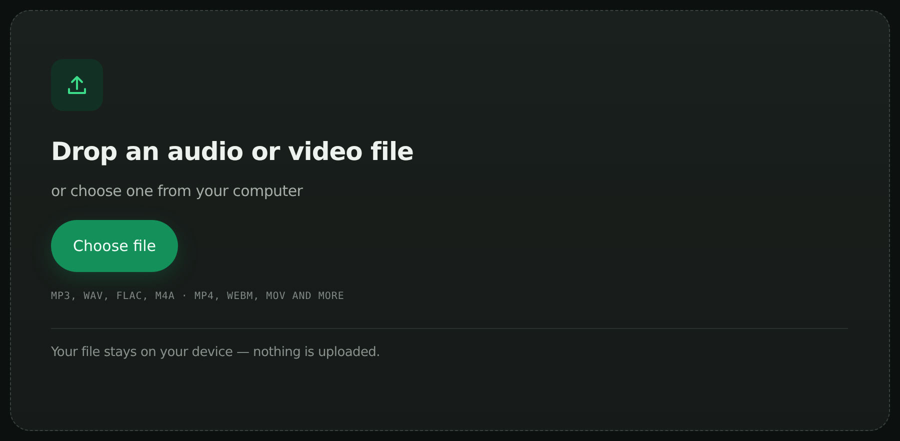  I want to click on supported-formats: MP3, WAV, FLAC, M4A · MP4, WEBM, MOV AND MORE, so click(197, 296).